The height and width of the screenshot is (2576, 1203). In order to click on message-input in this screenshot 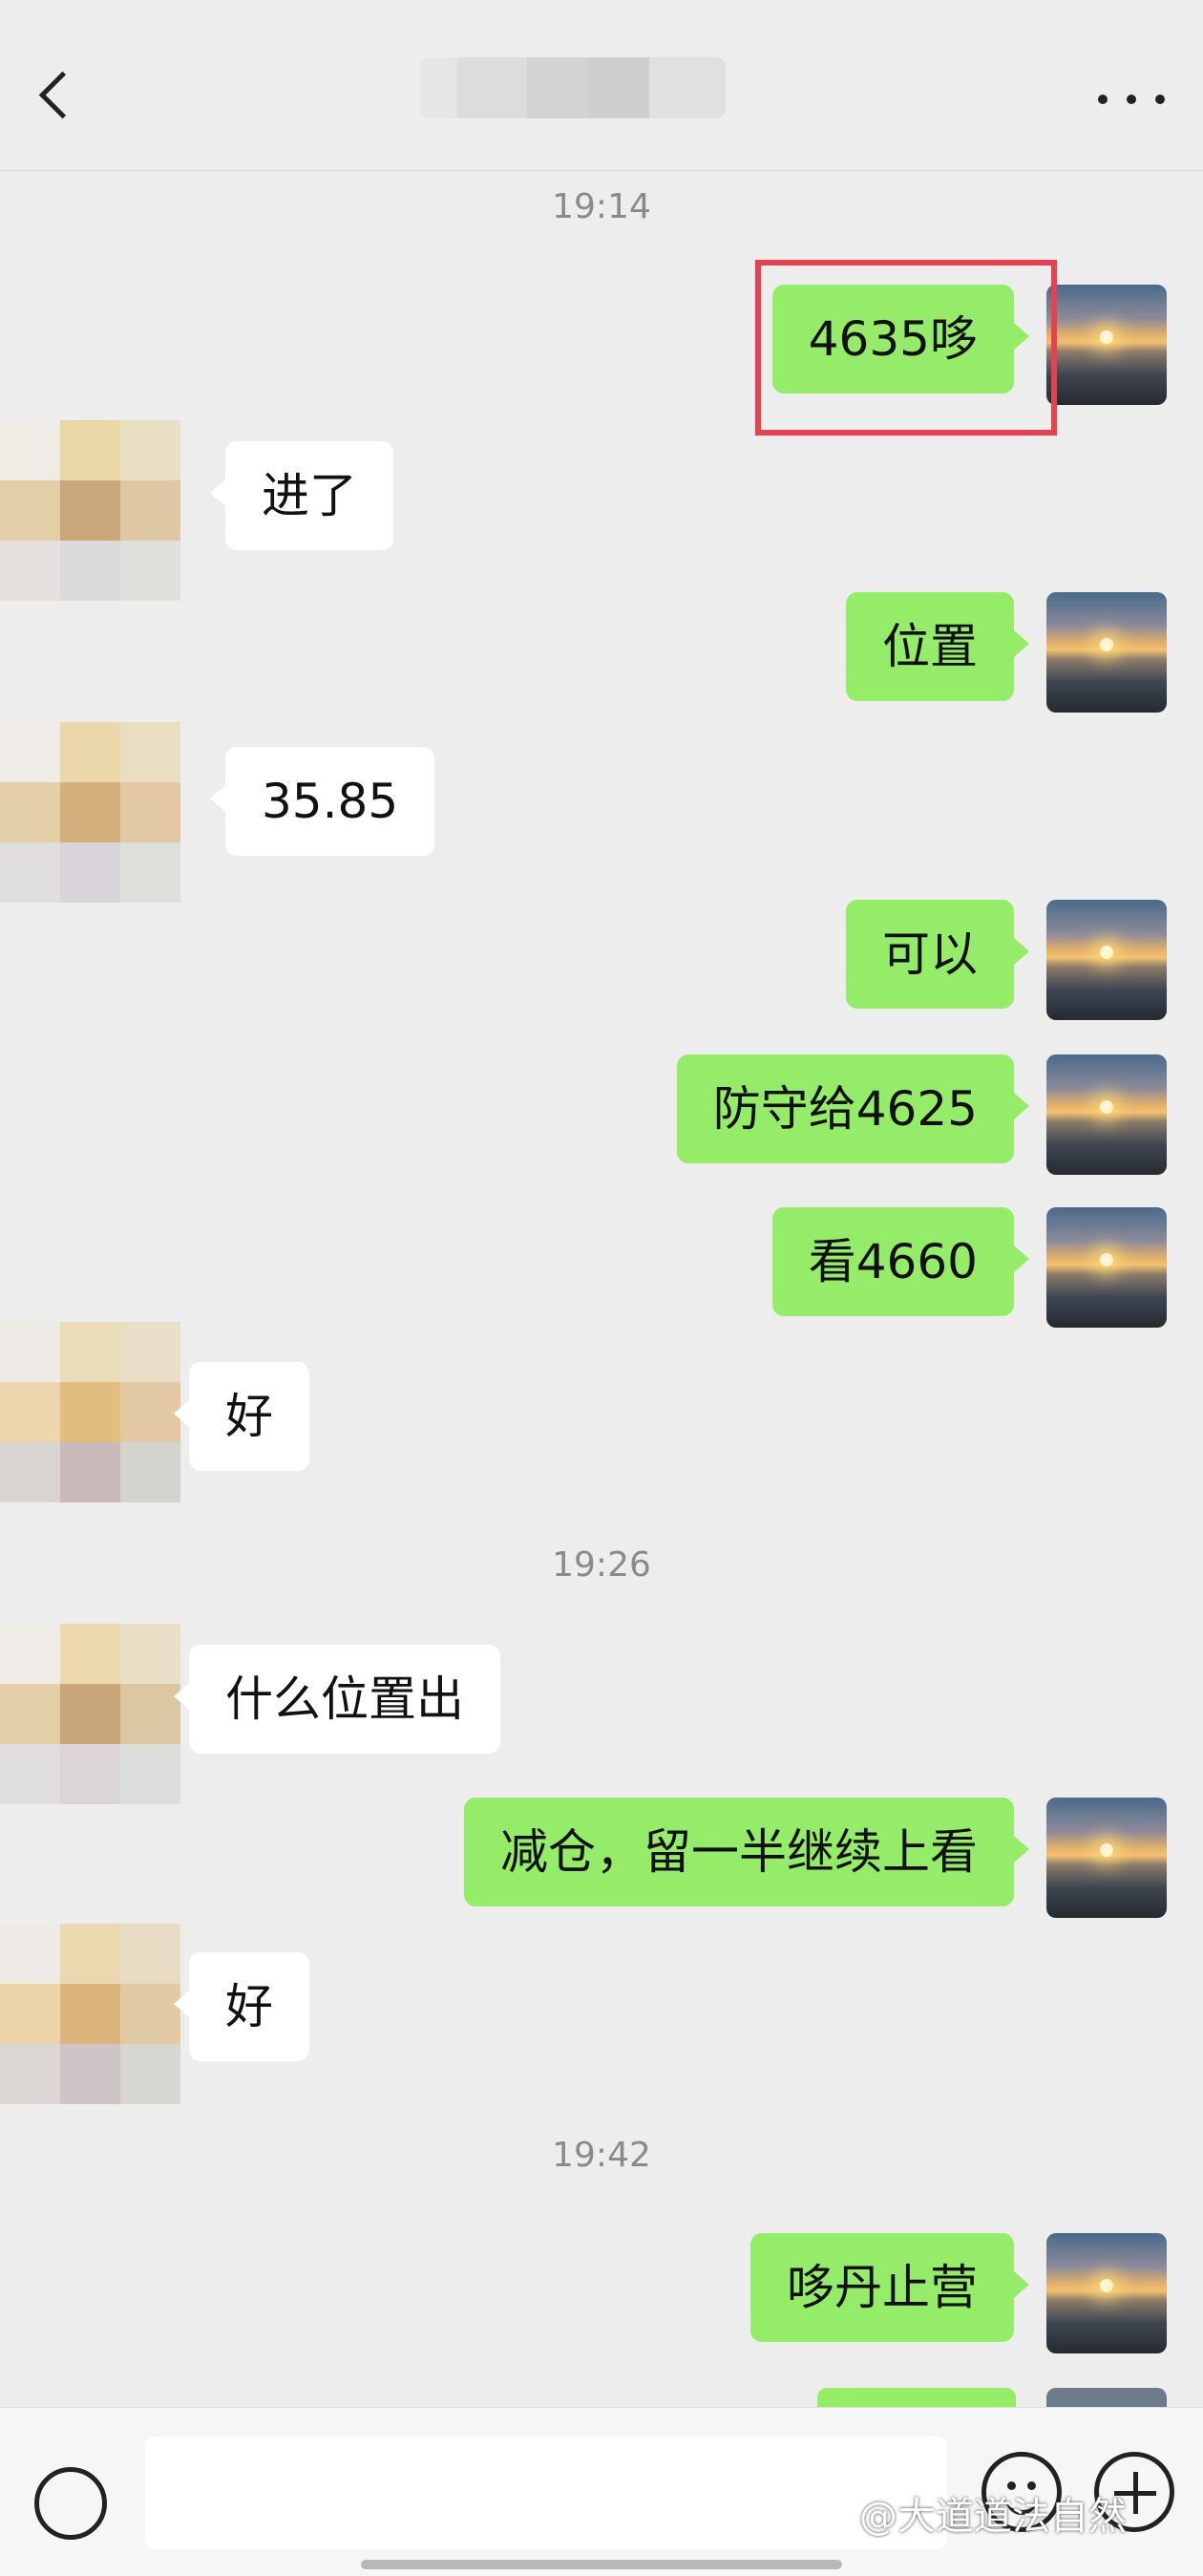, I will do `click(546, 2493)`.